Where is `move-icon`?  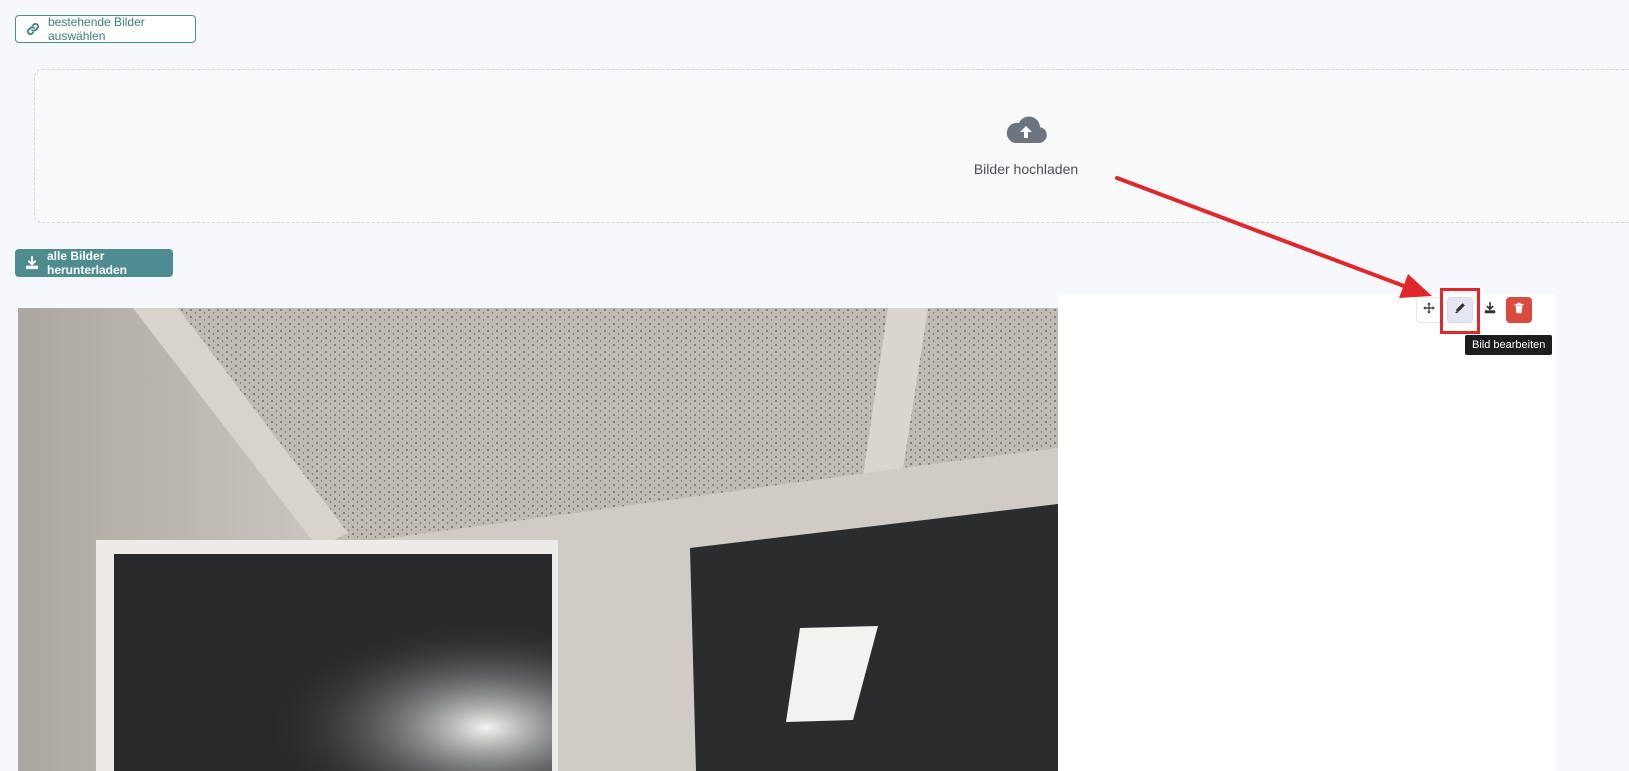
move-icon is located at coordinates (1429, 310).